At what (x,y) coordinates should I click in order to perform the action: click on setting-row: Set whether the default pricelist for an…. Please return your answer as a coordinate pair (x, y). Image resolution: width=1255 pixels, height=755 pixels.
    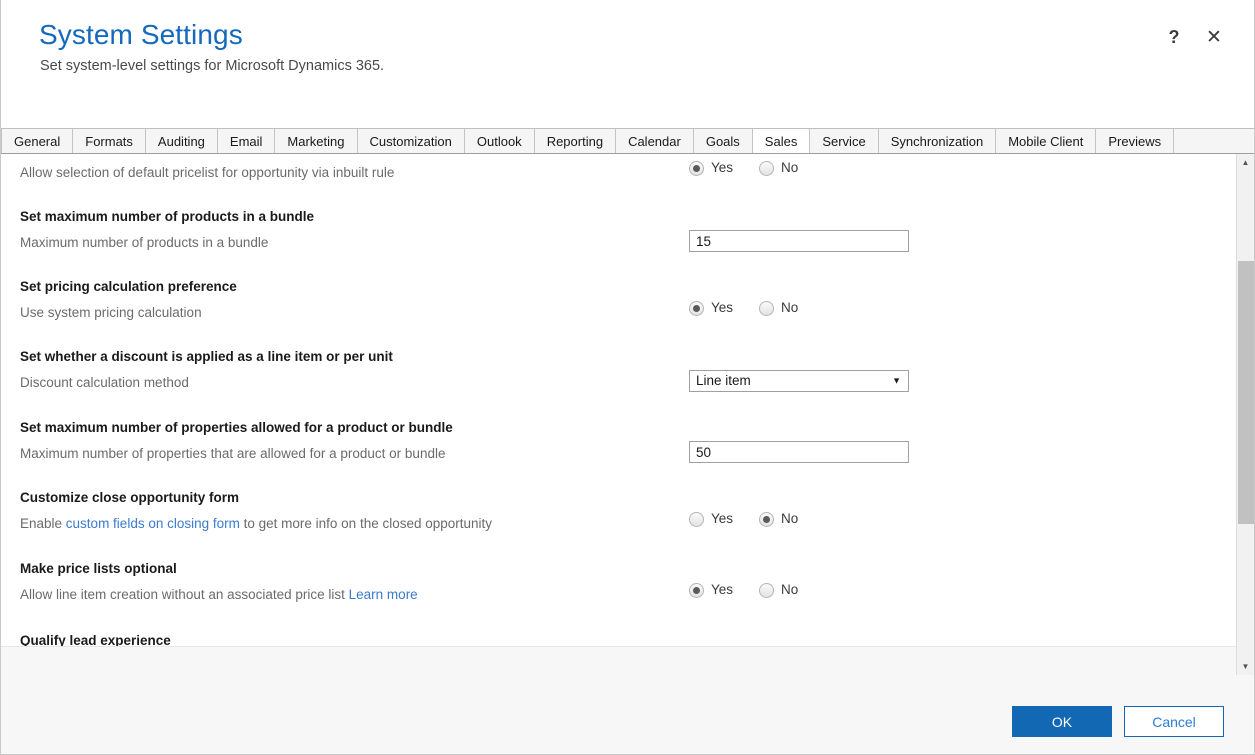
    Looking at the image, I should click on (614, 181).